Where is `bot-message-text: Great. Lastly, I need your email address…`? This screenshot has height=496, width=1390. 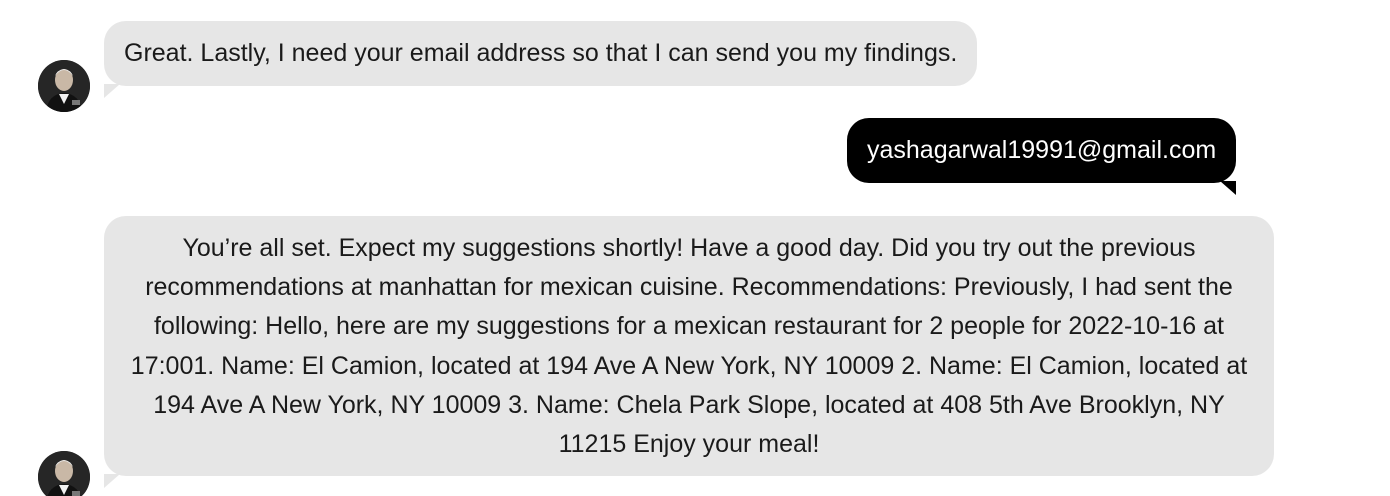 bot-message-text: Great. Lastly, I need your email address… is located at coordinates (541, 53).